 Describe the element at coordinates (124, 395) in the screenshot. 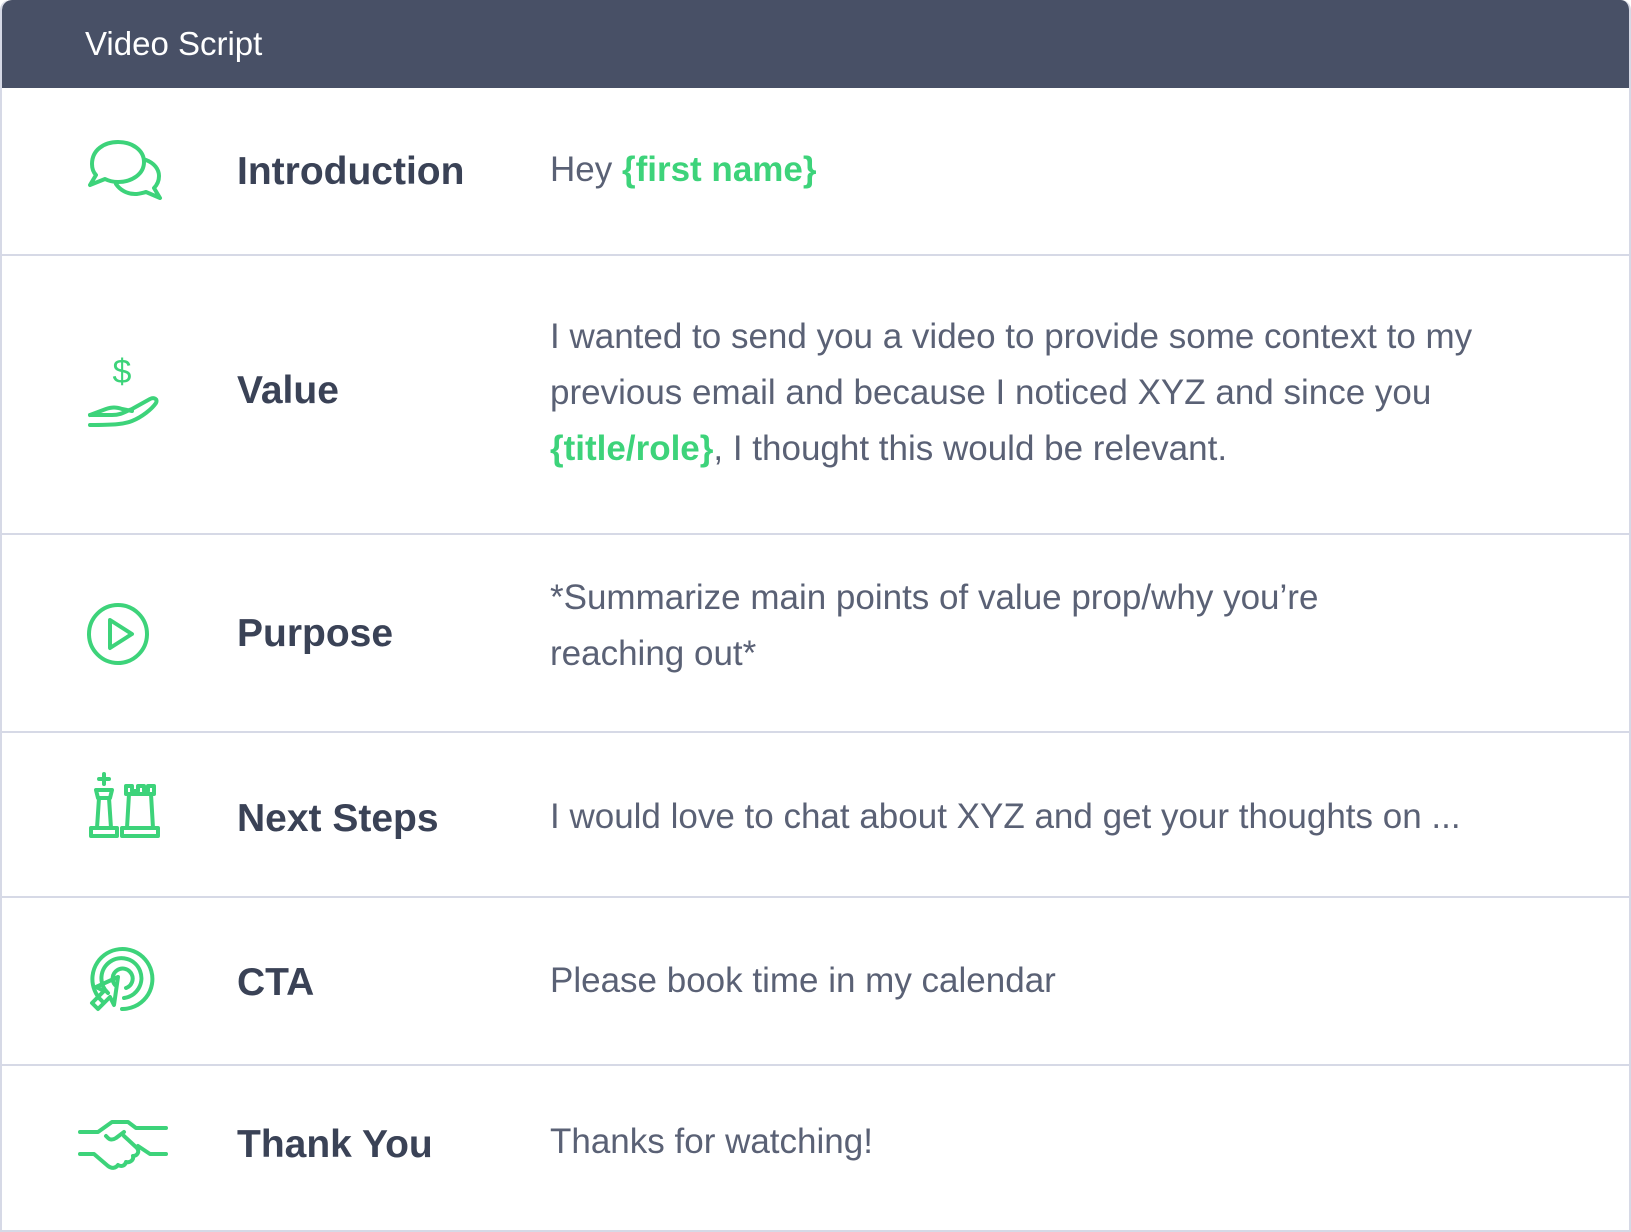

I see `hand-dollar-icon: $` at that location.